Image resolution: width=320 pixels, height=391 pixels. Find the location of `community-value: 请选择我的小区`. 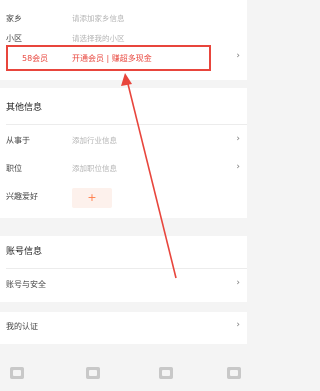

community-value: 请选择我的小区 is located at coordinates (98, 38).